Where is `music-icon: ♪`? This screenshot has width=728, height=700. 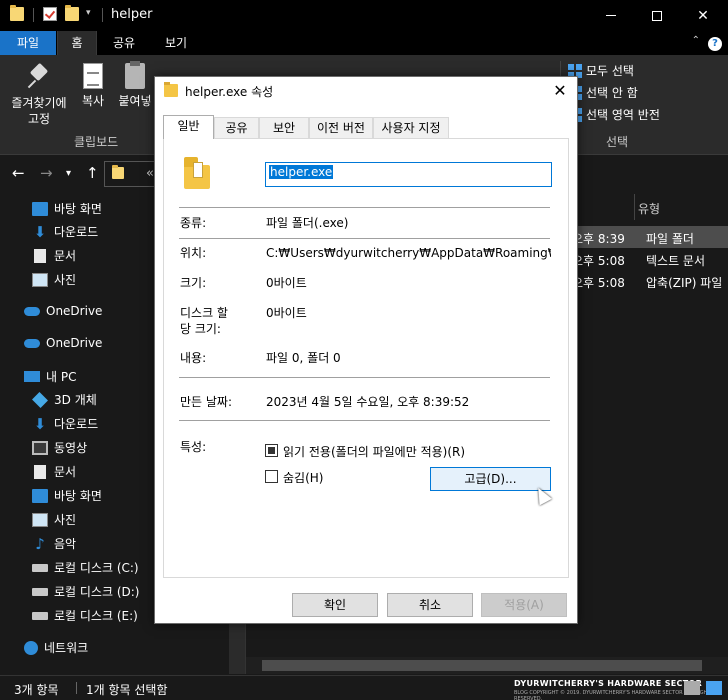
music-icon: ♪ is located at coordinates (40, 543).